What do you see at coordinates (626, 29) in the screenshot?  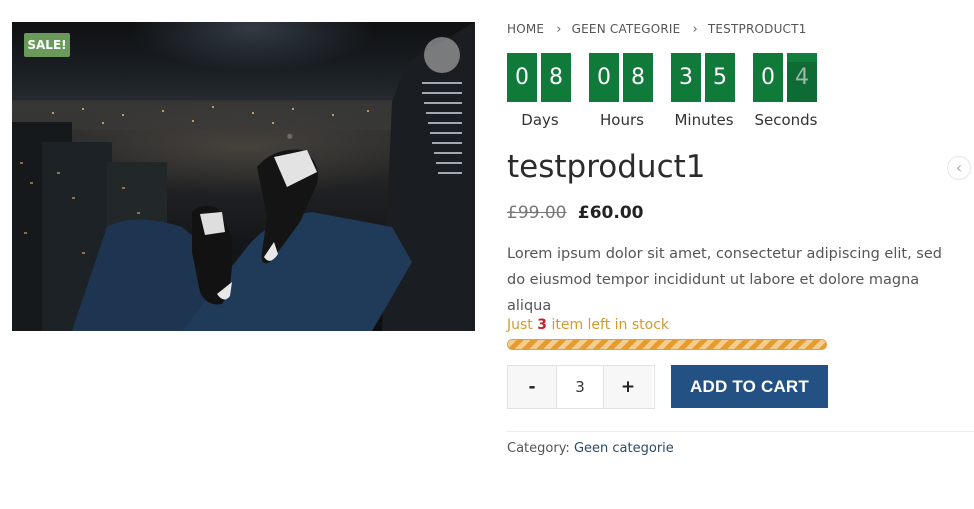 I see `breadcrumb-category: GEEN CATEGORIE` at bounding box center [626, 29].